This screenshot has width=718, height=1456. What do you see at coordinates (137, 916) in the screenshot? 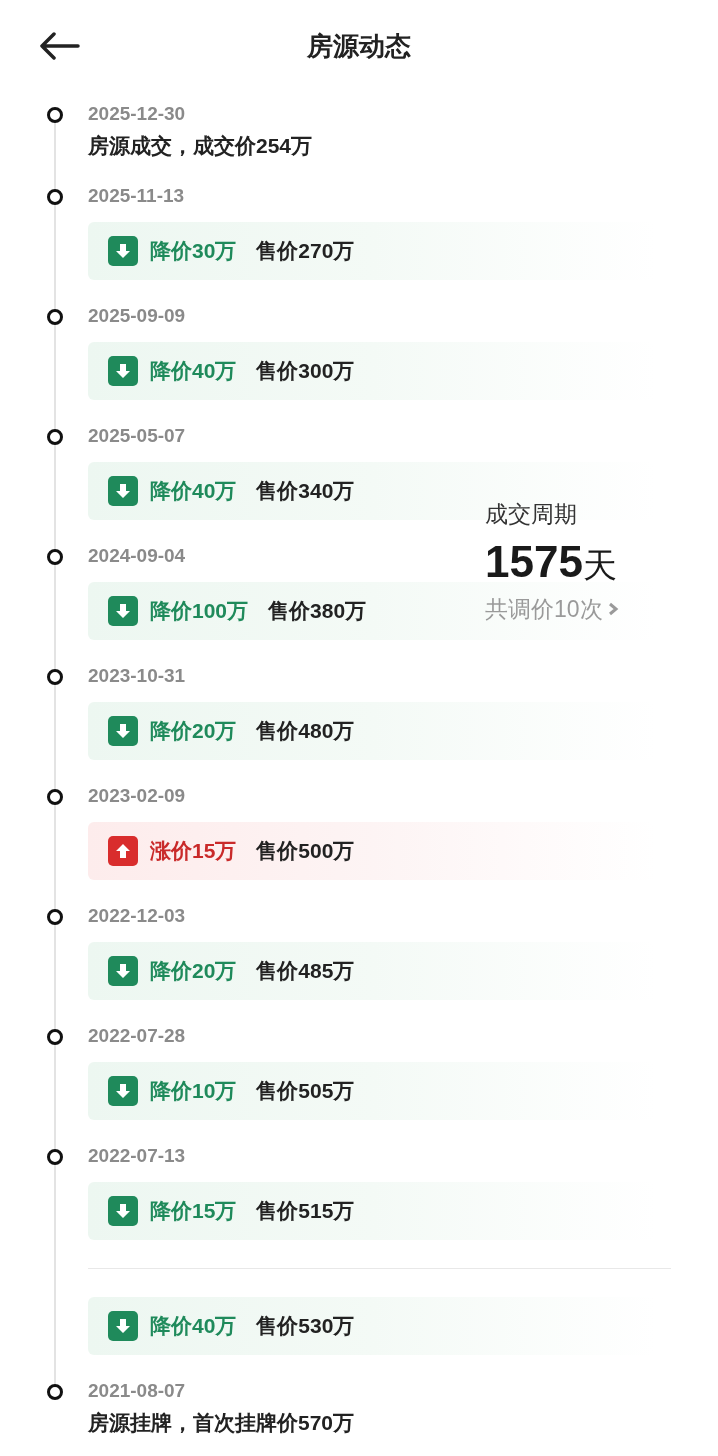
I see `event-date: 2022-12-03` at bounding box center [137, 916].